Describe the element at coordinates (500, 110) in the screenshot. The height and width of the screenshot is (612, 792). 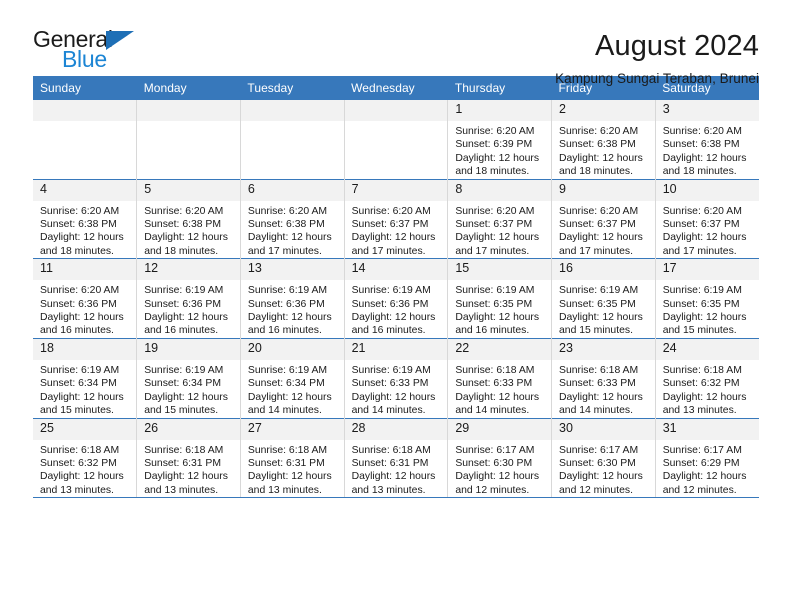
I see `day-number: 1` at that location.